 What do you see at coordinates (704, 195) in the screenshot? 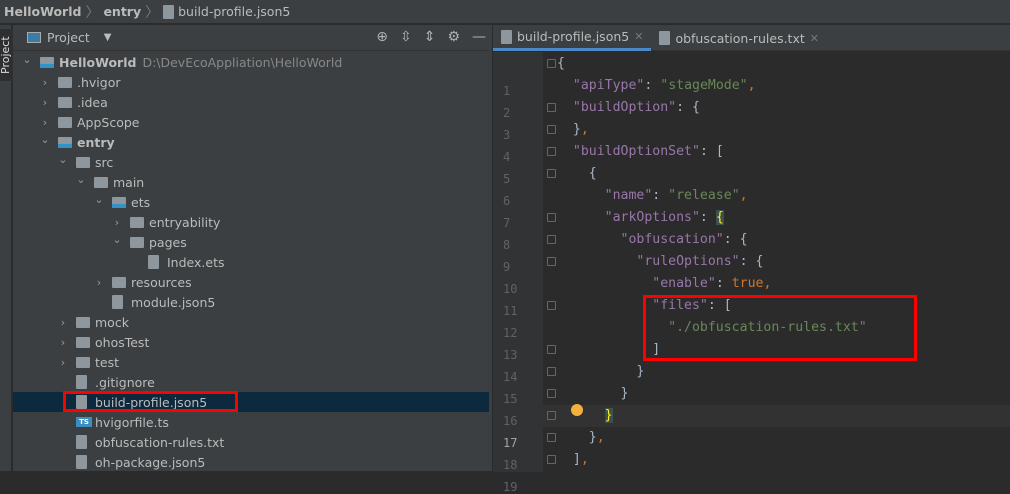
I see `code-token: "release"` at bounding box center [704, 195].